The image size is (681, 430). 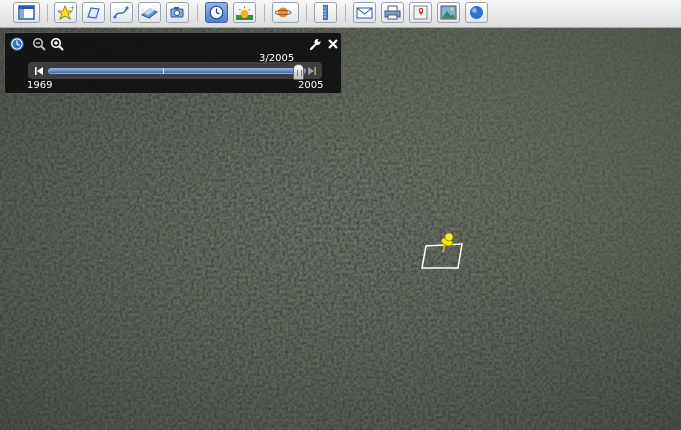 I want to click on time-slider-tick, so click(x=163, y=71).